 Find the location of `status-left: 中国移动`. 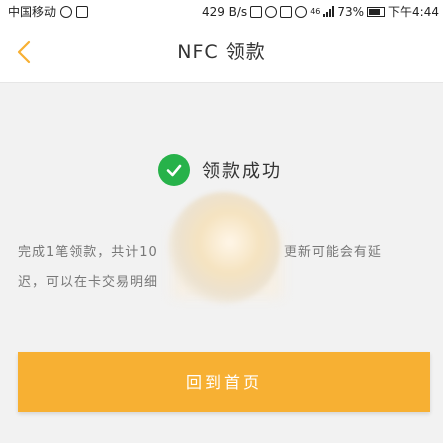

status-left: 中国移动 is located at coordinates (48, 11).